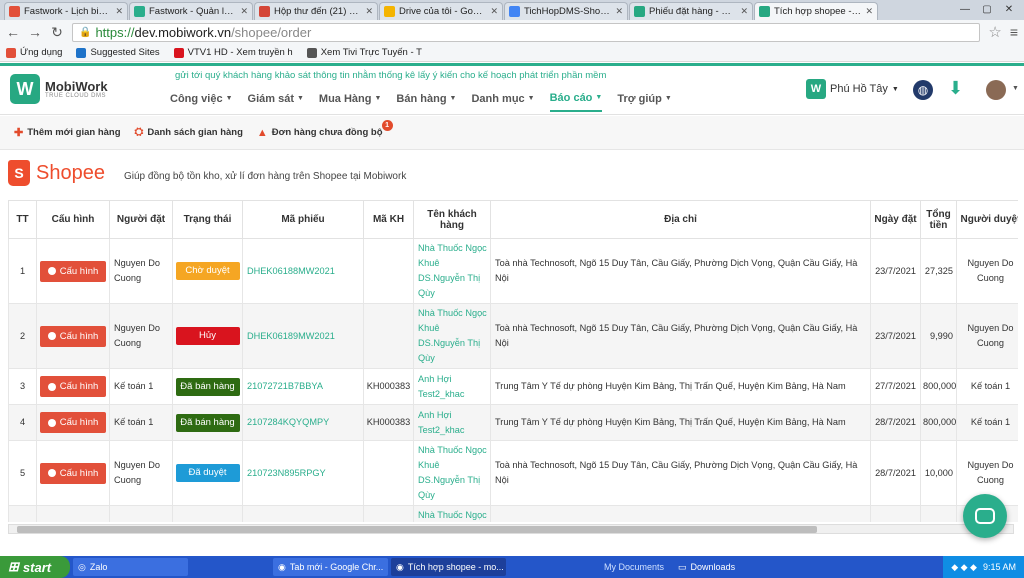 The image size is (1024, 578). Describe the element at coordinates (713, 567) in the screenshot. I see `downloads-link: Downloads` at that location.